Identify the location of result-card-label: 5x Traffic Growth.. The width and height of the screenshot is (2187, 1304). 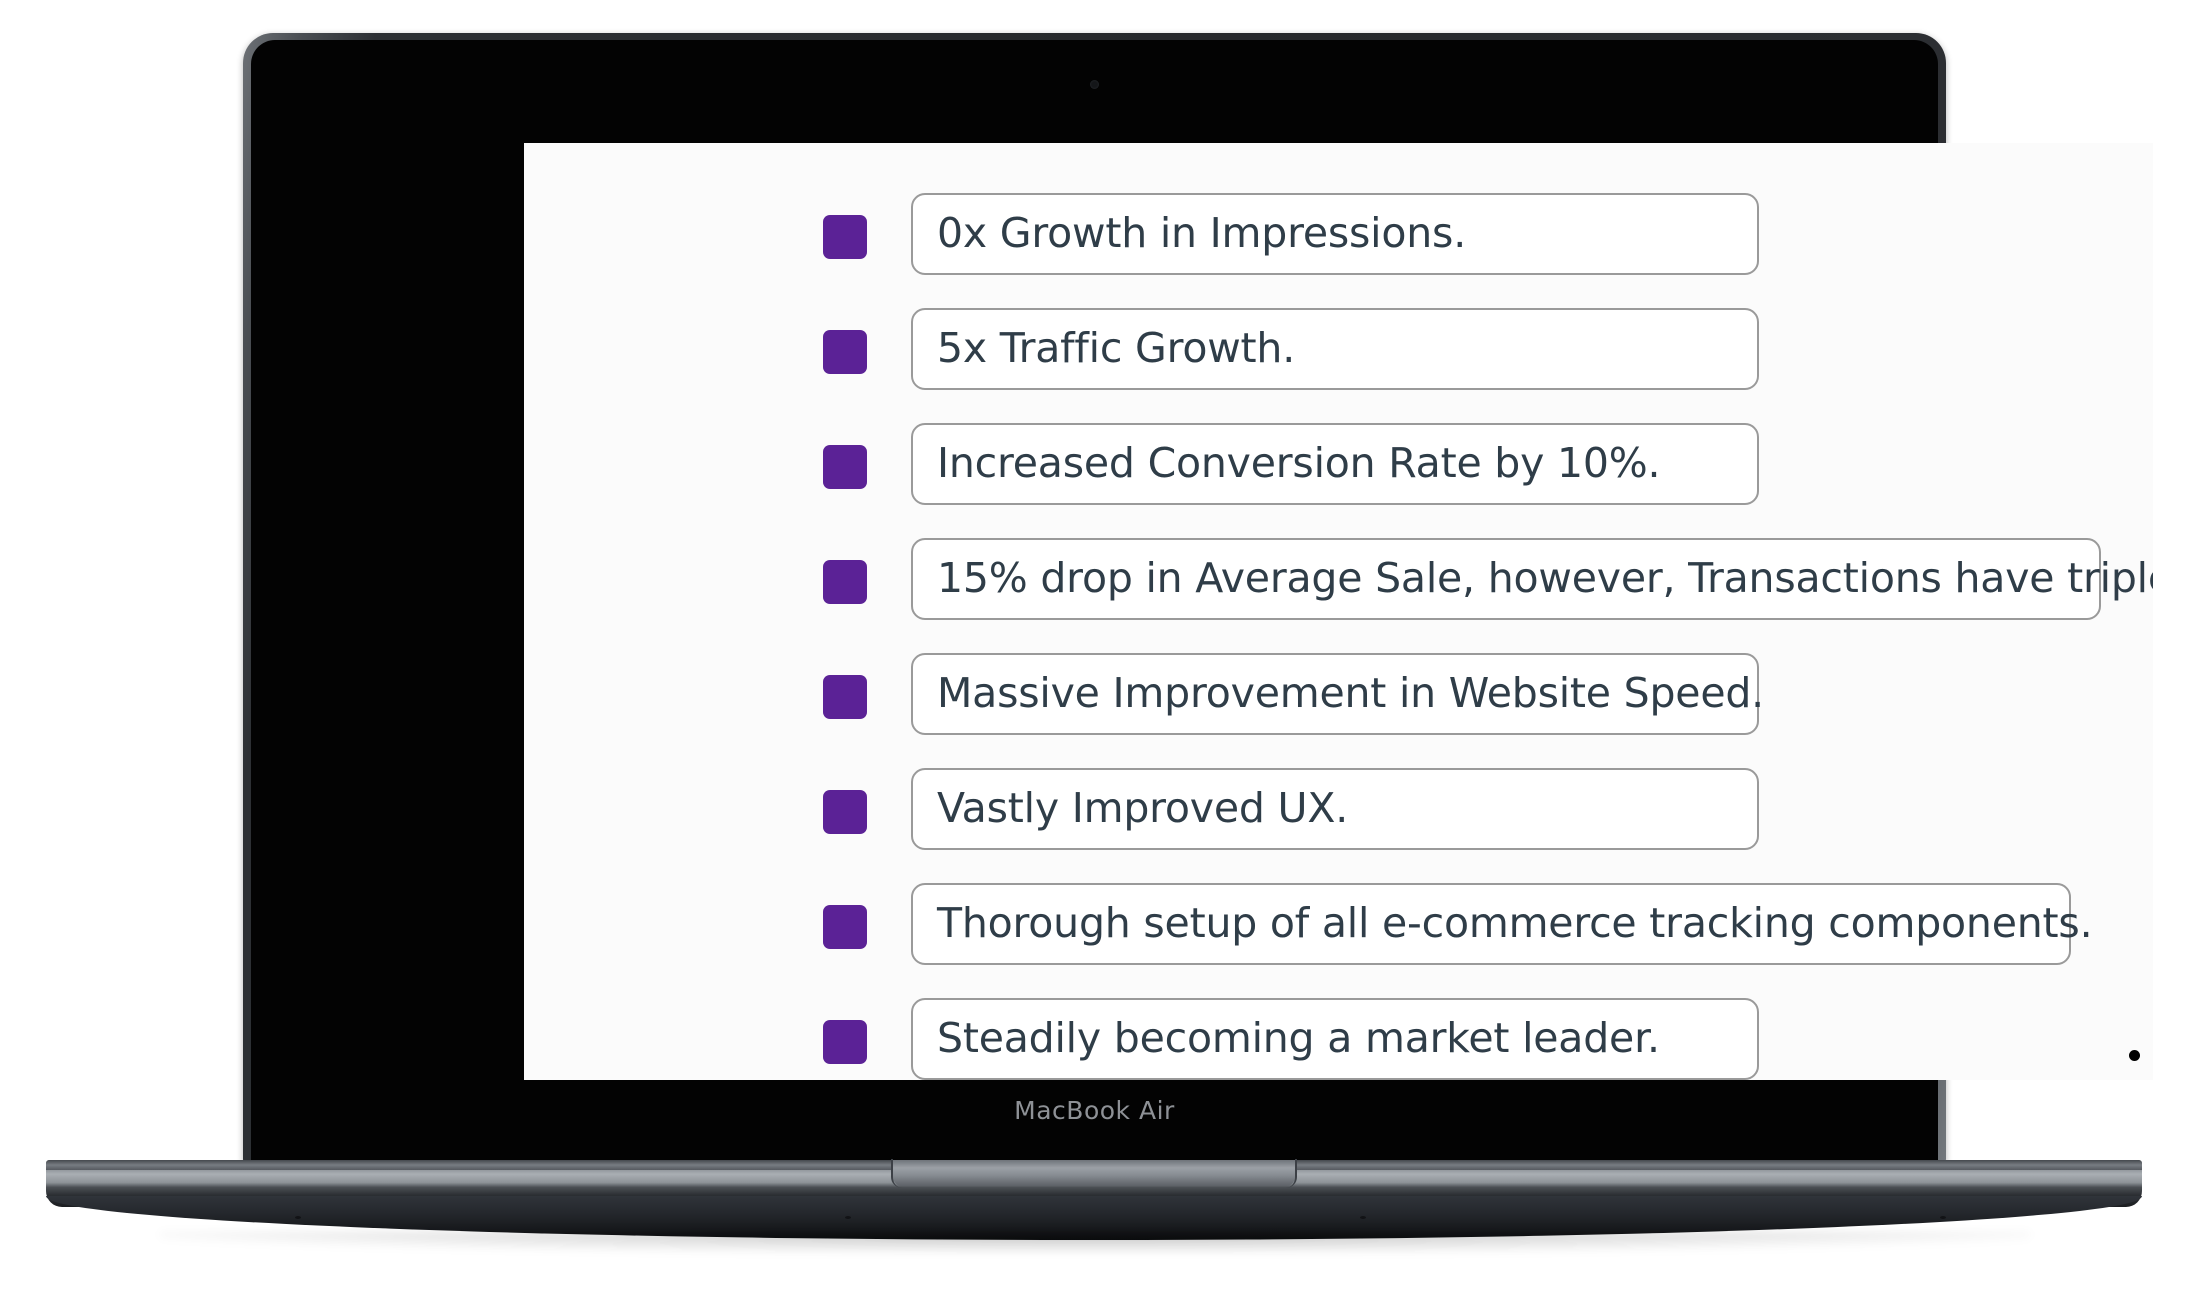
(1116, 348).